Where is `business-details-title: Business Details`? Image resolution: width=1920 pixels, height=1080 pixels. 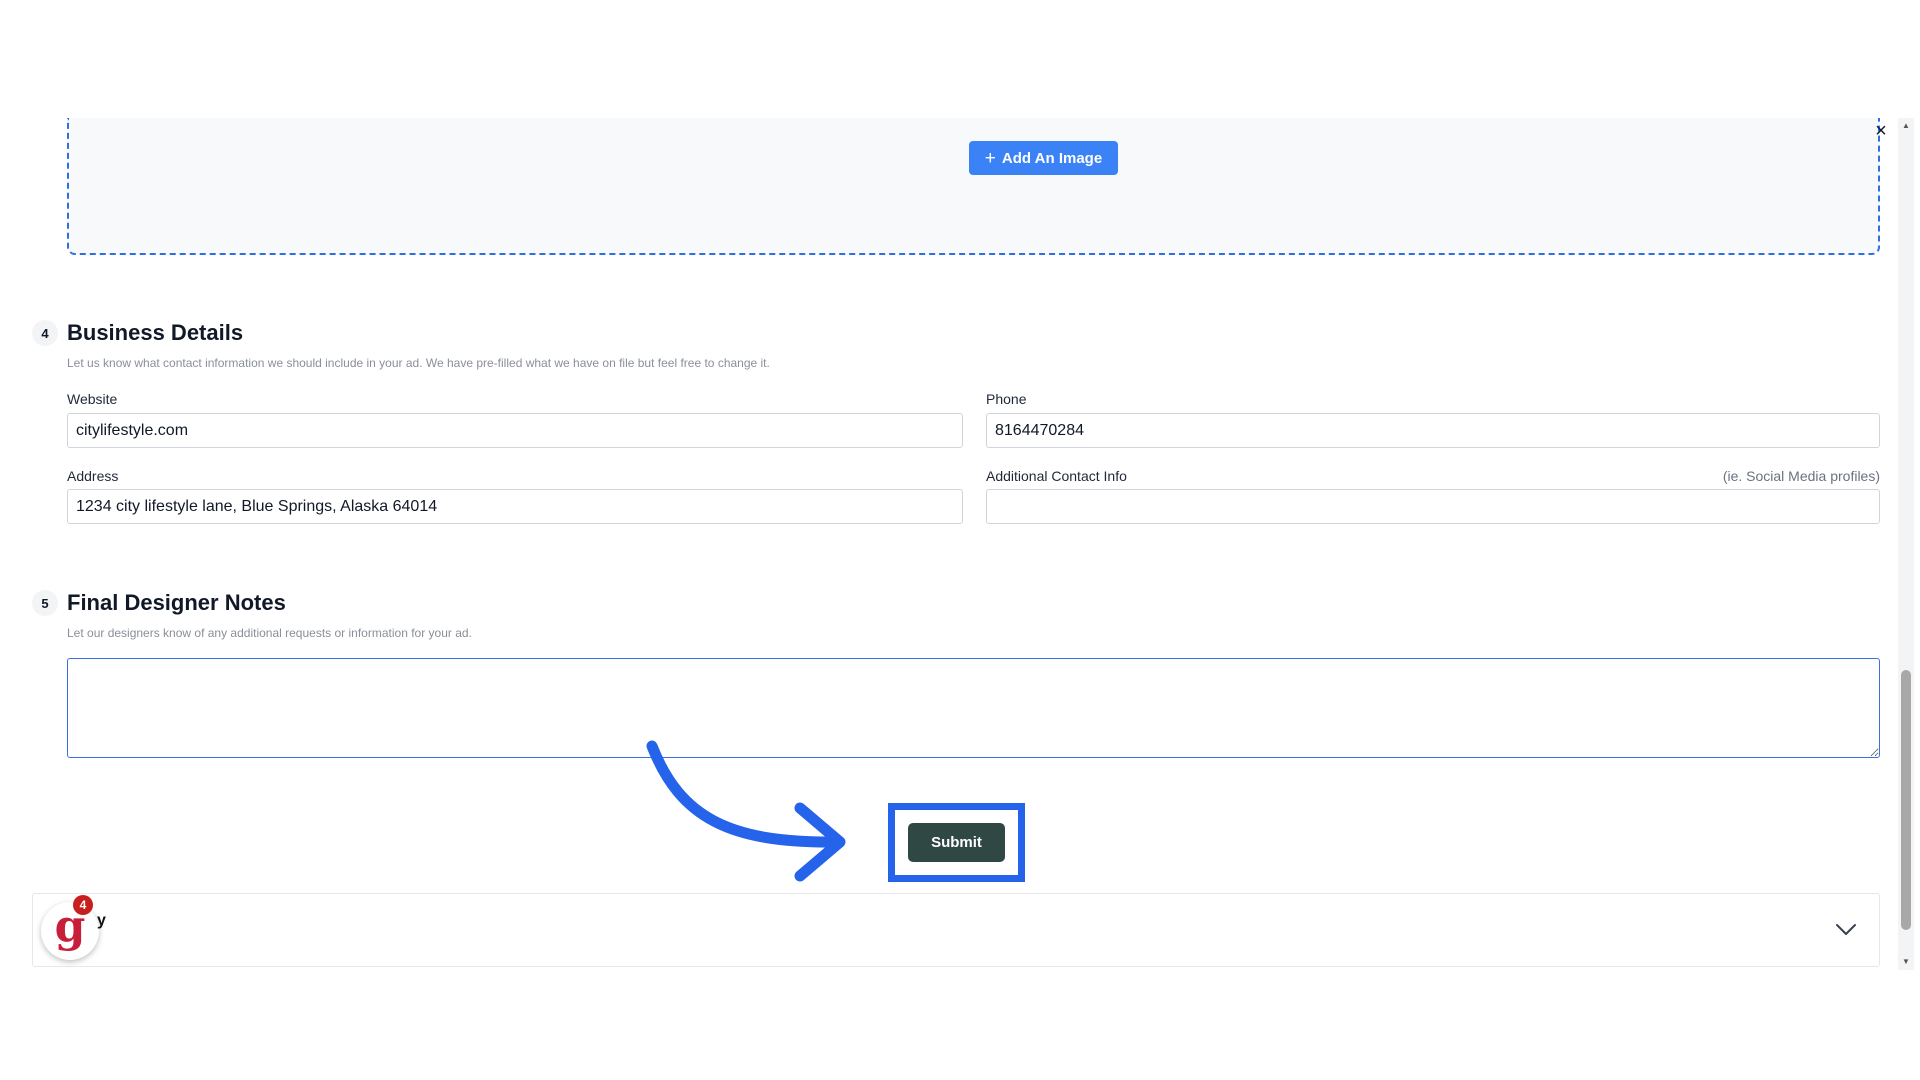 business-details-title: Business Details is located at coordinates (155, 332).